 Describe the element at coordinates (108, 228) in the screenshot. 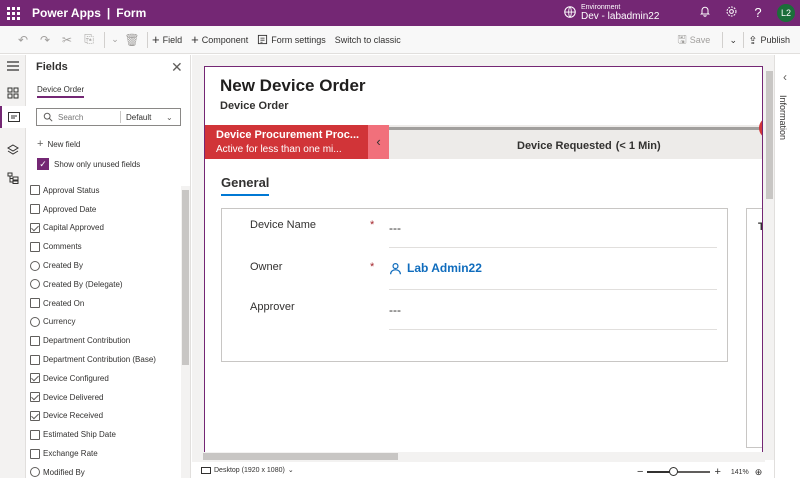

I see `list-item: Capital Approved` at that location.